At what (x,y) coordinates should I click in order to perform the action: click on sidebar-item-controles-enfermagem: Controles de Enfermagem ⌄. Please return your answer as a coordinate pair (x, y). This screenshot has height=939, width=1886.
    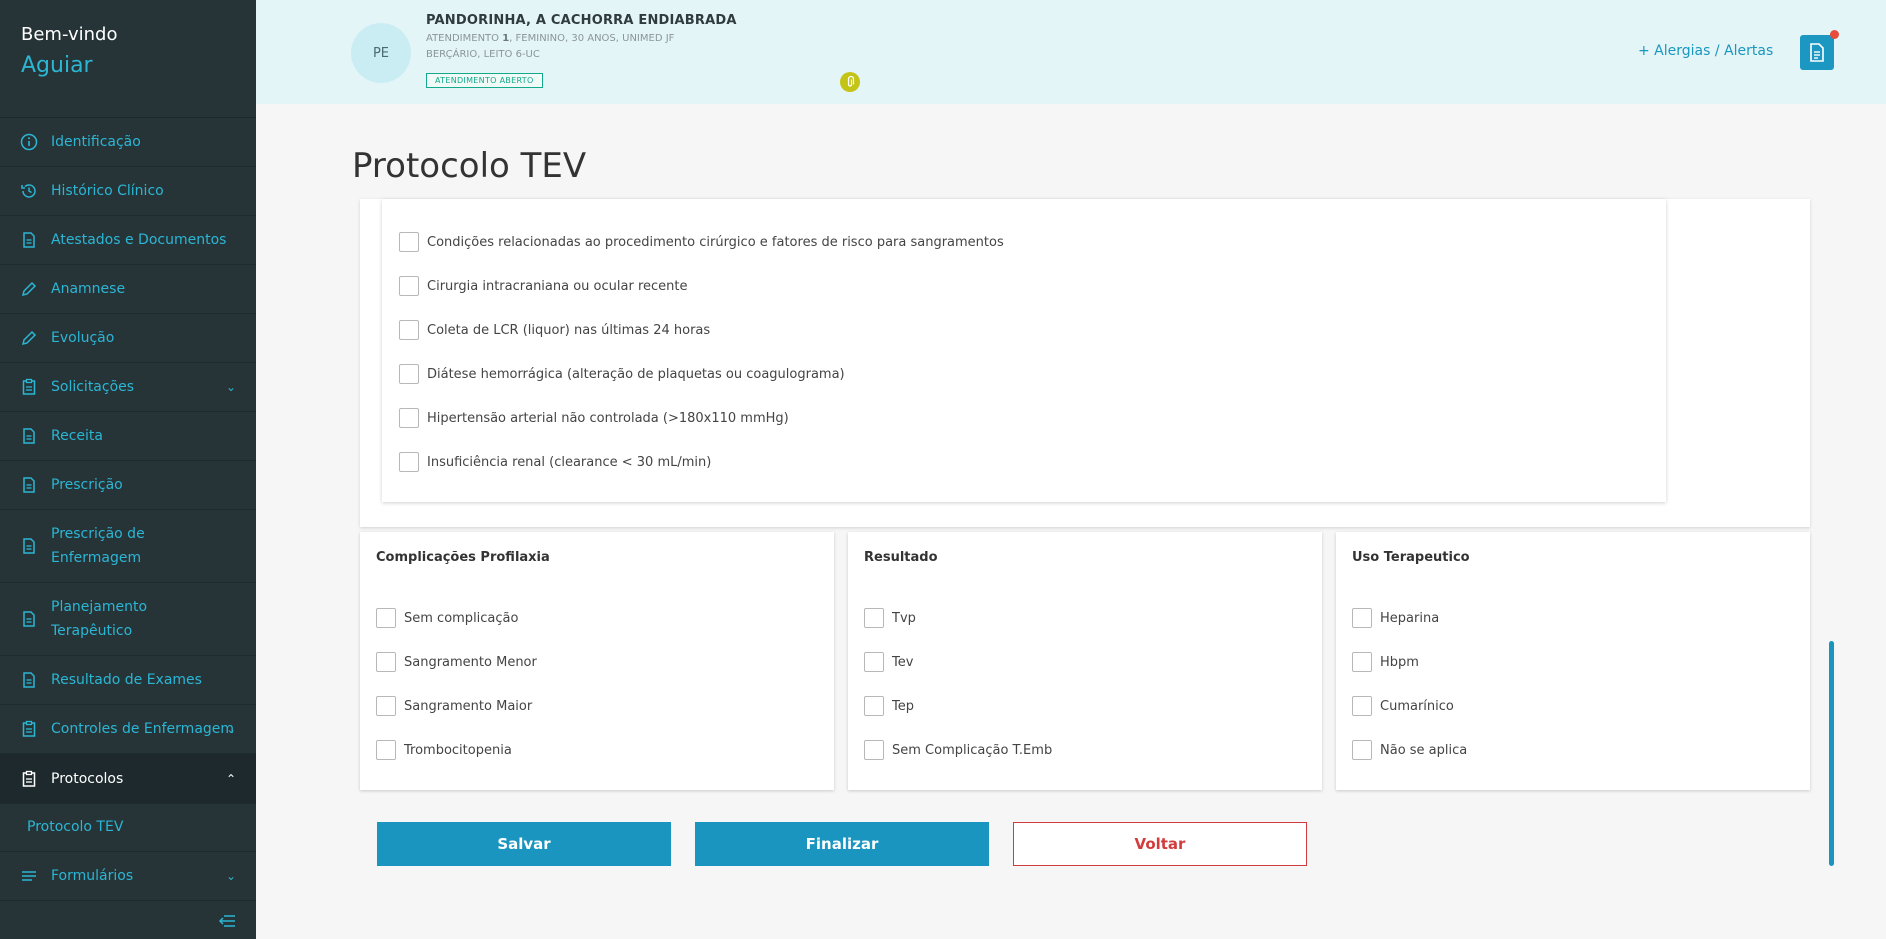
    Looking at the image, I should click on (128, 729).